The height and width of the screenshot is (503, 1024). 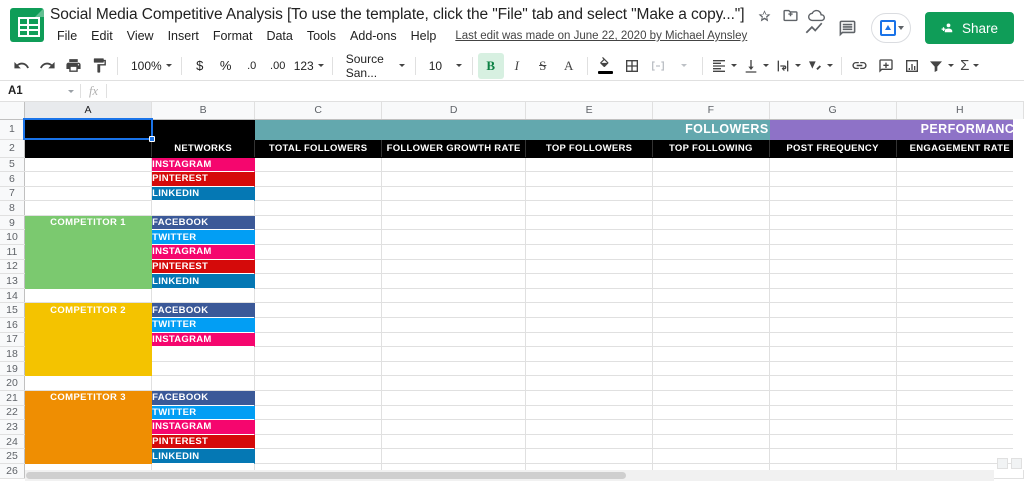 What do you see at coordinates (12, 223) in the screenshot?
I see `row-header-9: 9` at bounding box center [12, 223].